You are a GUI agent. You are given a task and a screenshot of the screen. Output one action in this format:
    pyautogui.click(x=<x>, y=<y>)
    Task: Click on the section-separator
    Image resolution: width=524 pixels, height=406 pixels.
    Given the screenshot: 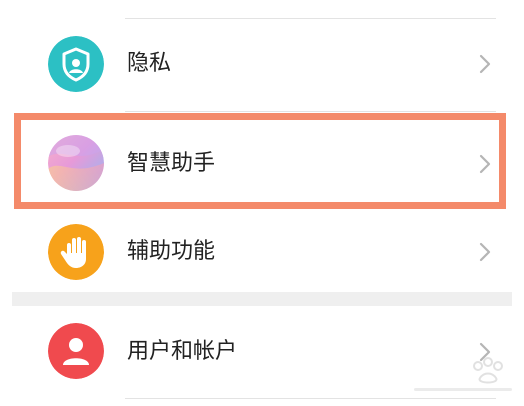 What is the action you would take?
    pyautogui.click(x=262, y=299)
    